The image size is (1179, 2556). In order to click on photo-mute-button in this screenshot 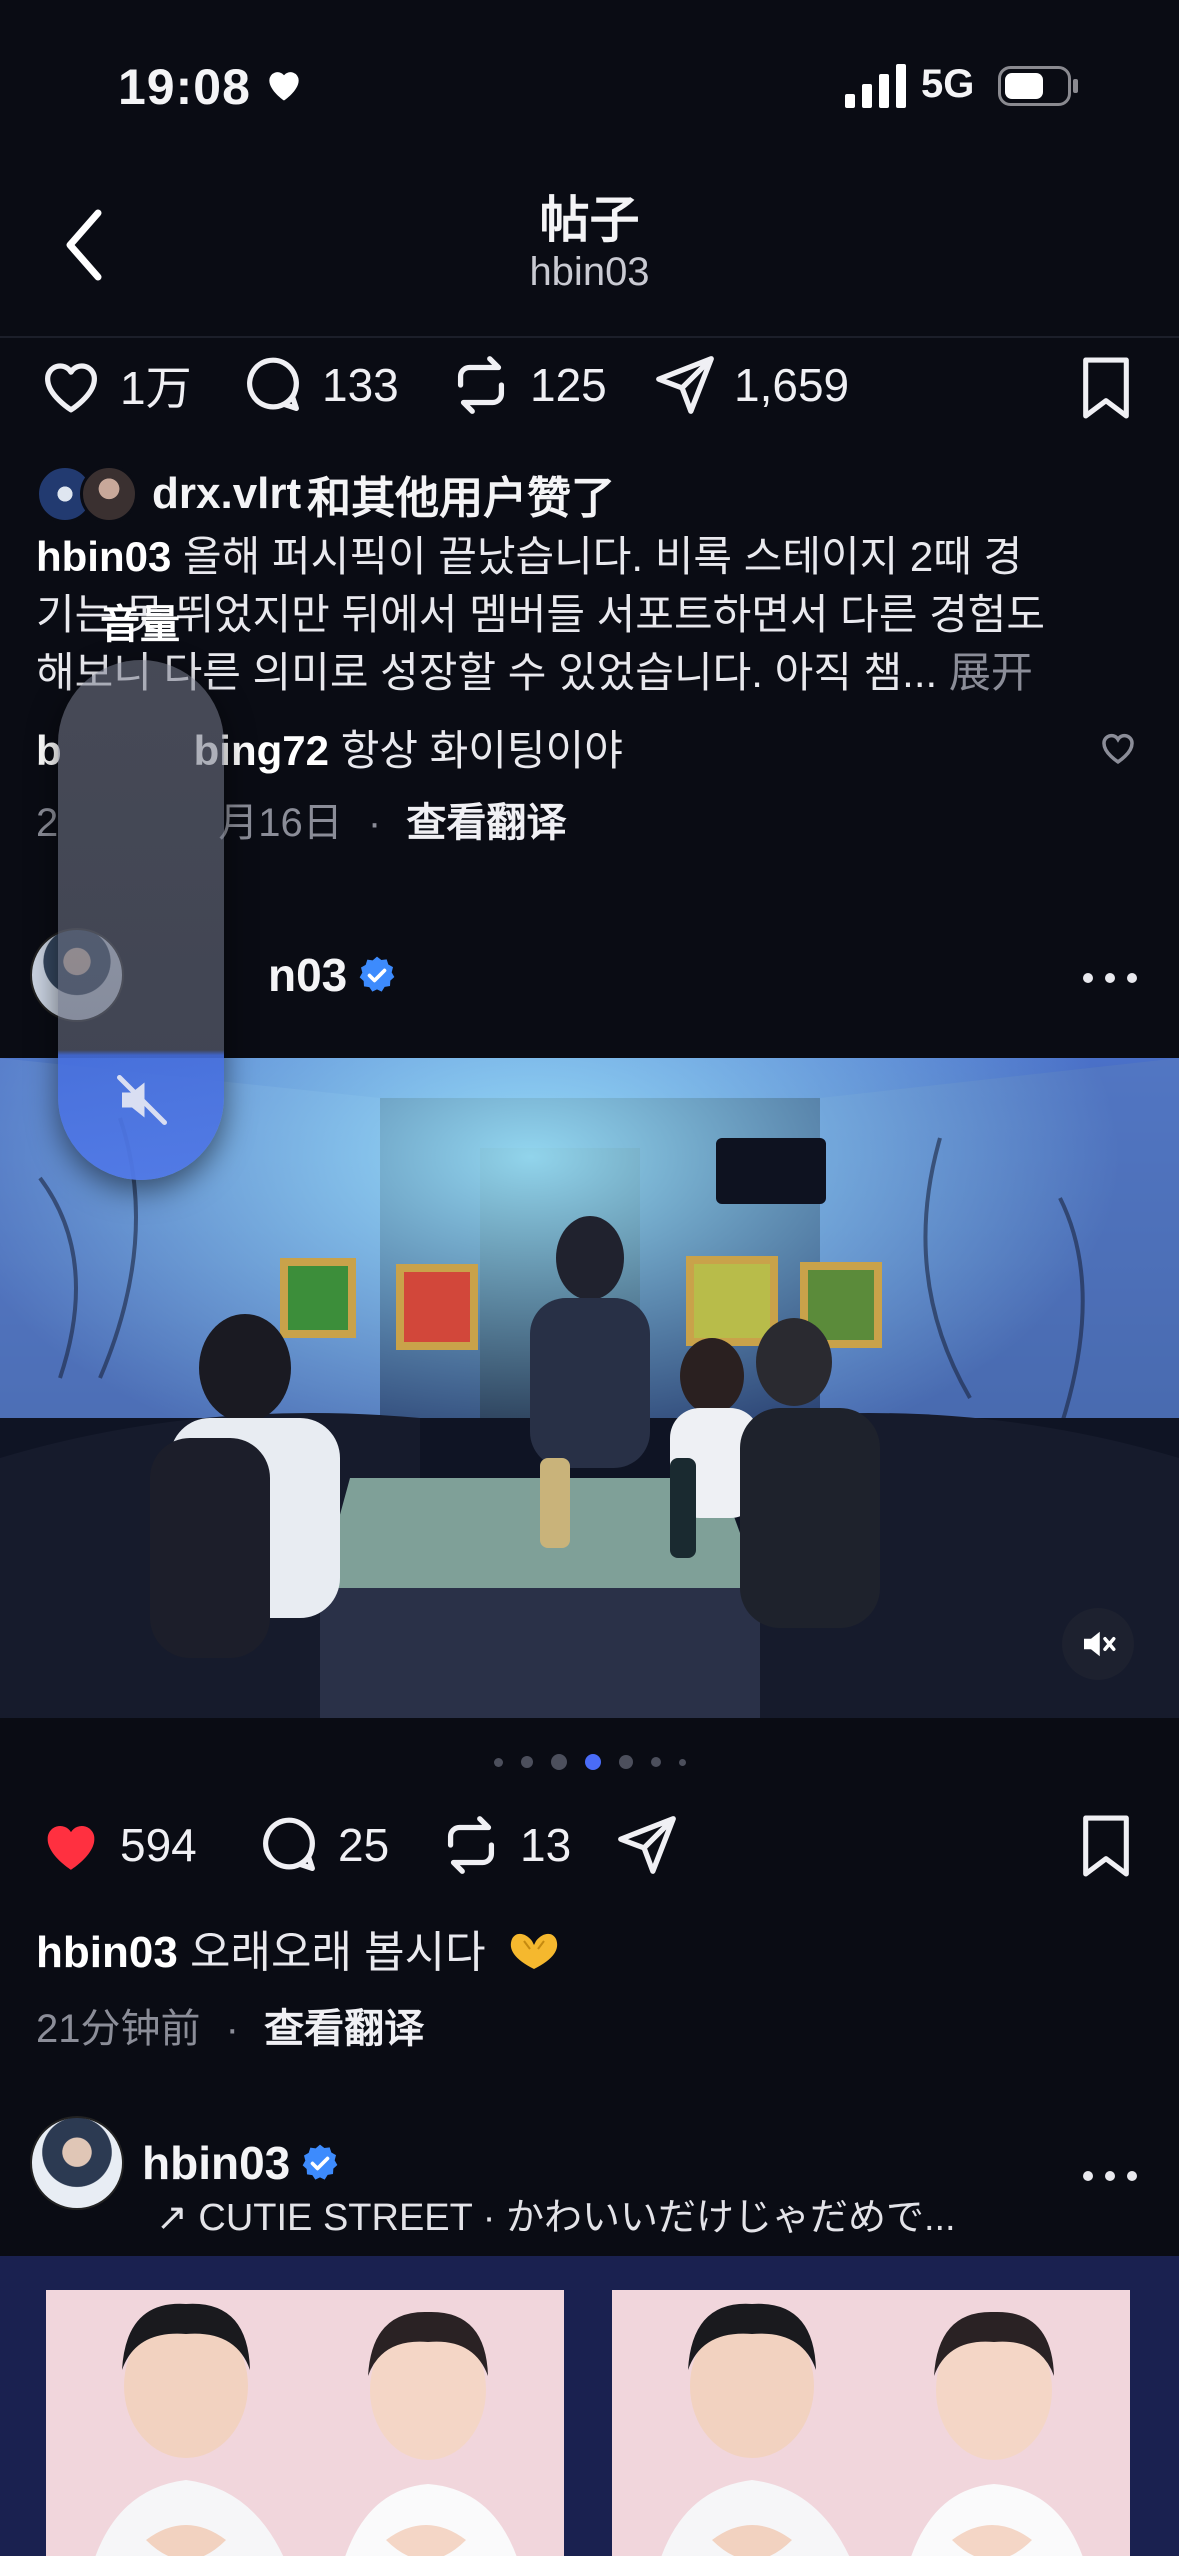, I will do `click(1098, 1644)`.